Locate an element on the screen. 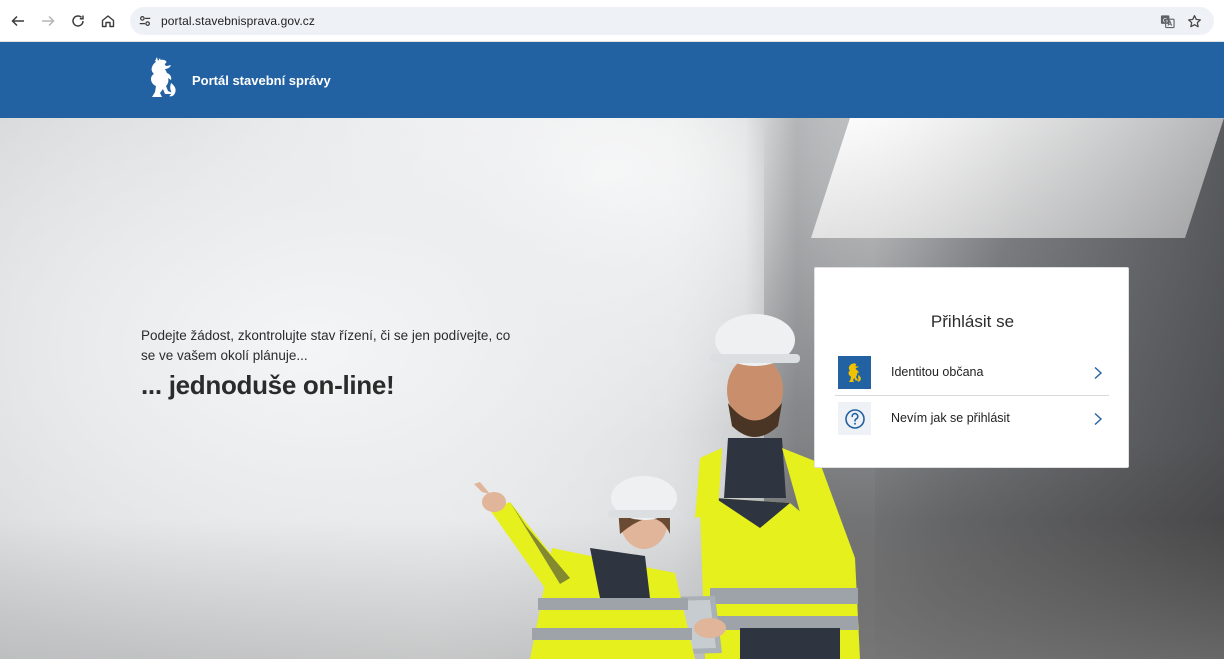  site-info-button is located at coordinates (145, 21).